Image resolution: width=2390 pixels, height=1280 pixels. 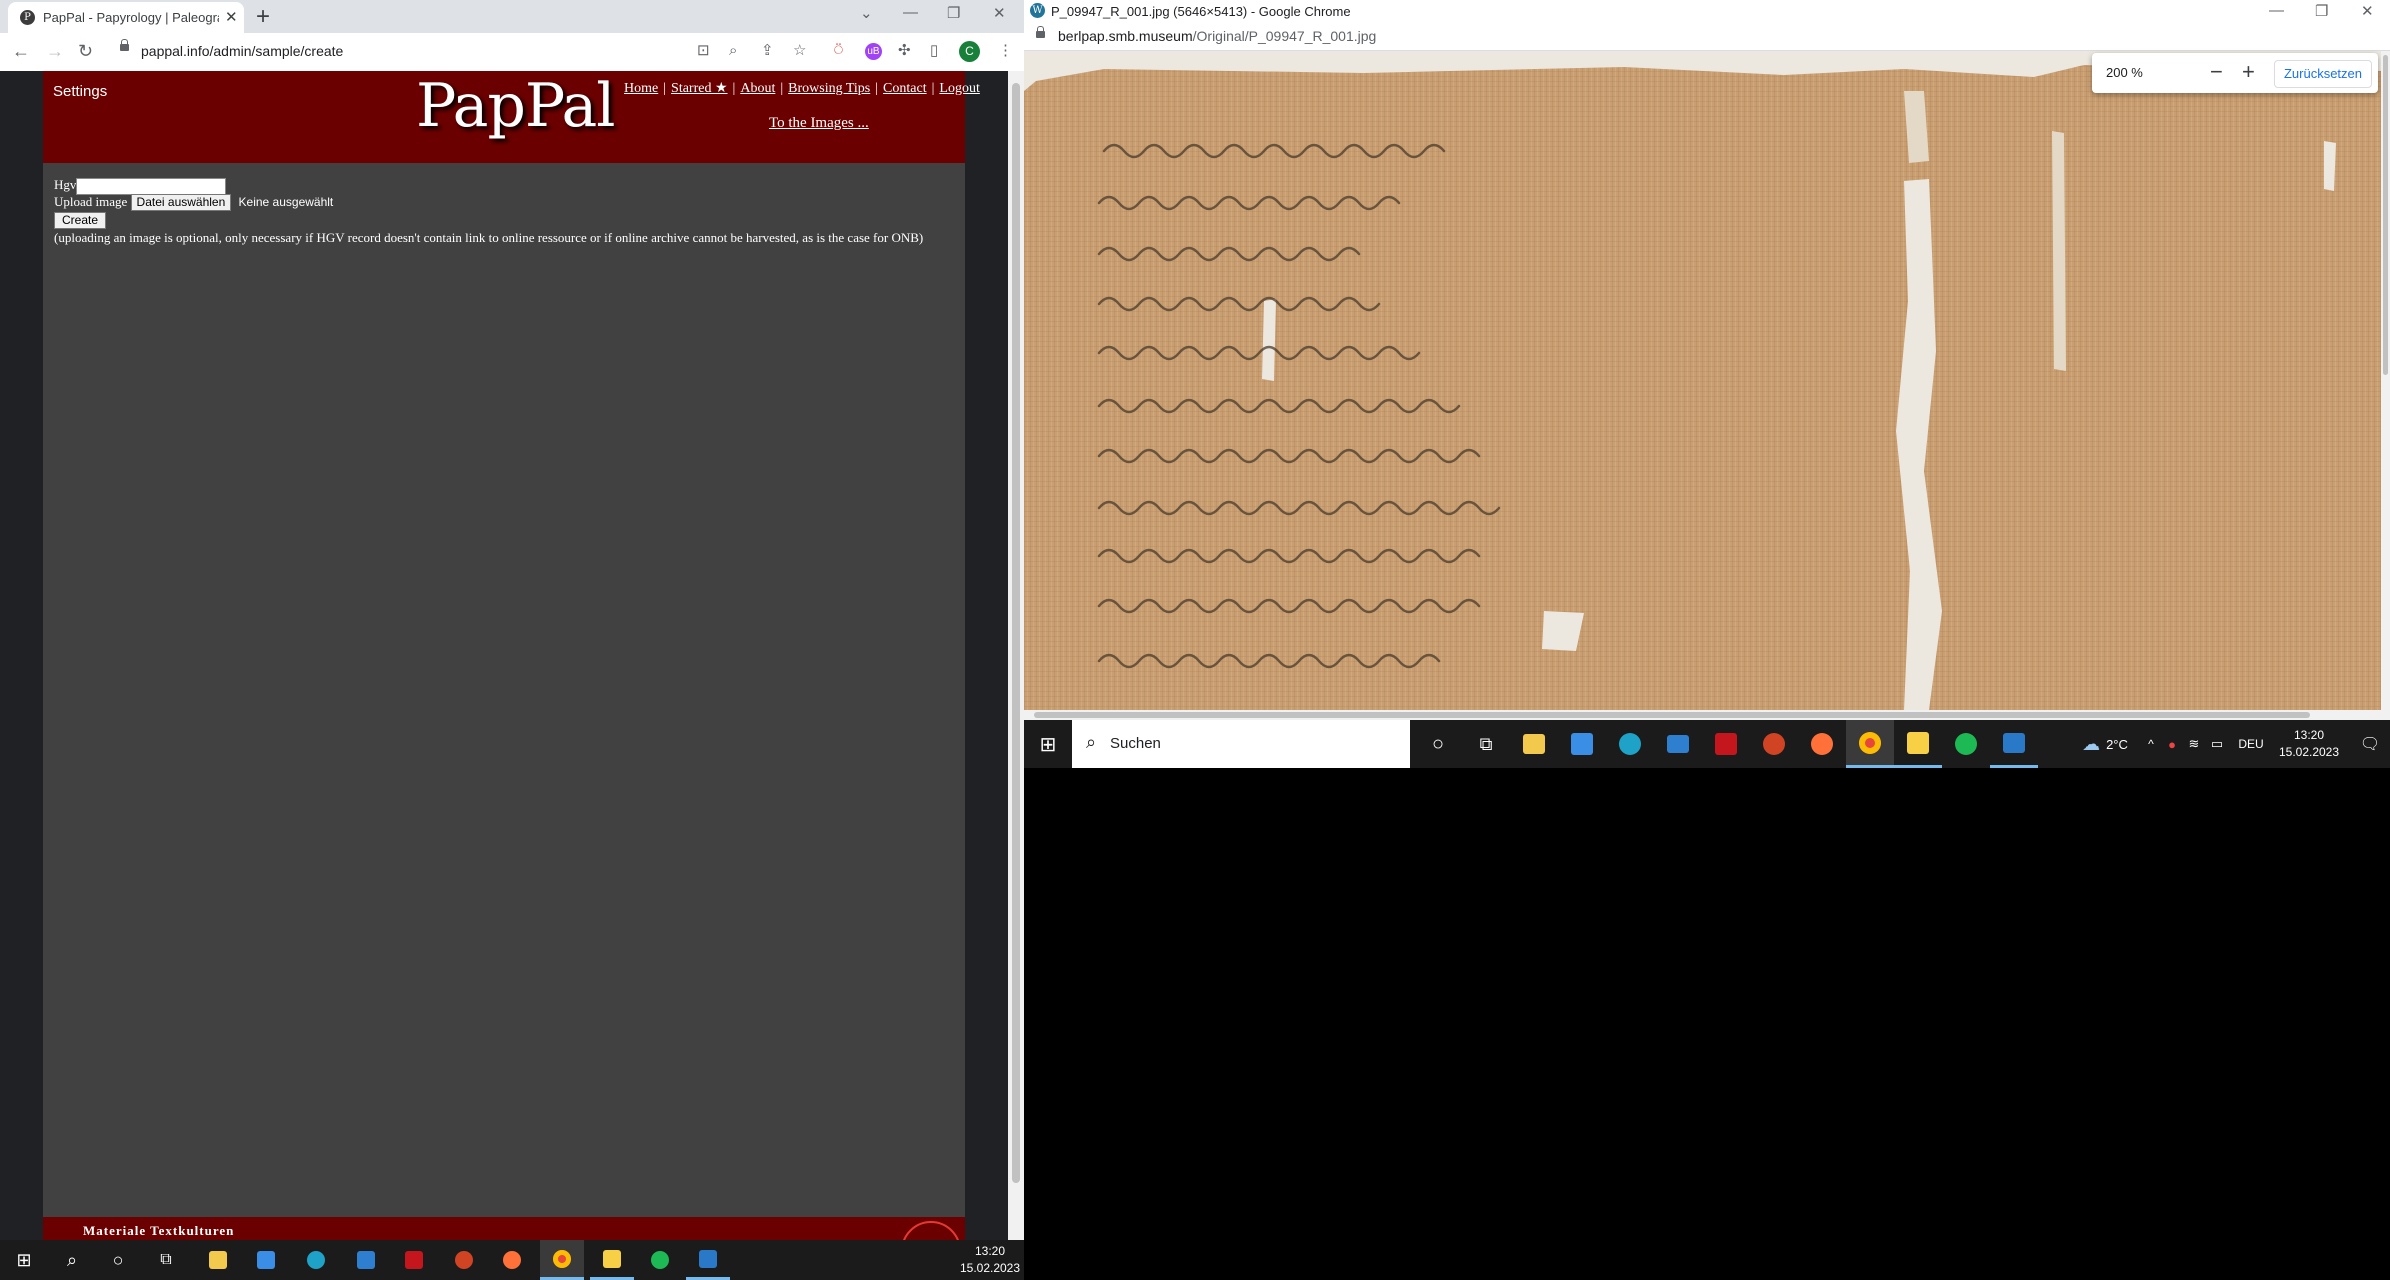 I want to click on weather-widget: ☁ 2°C, so click(x=2105, y=744).